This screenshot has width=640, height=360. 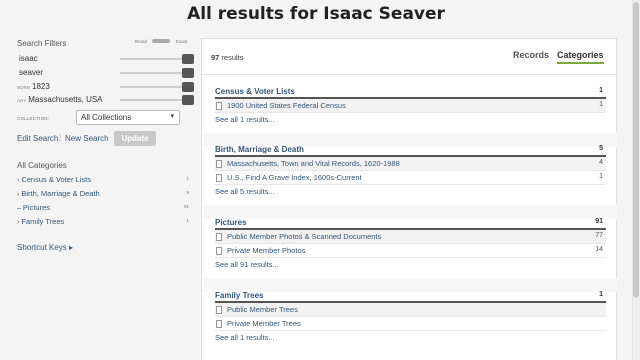 What do you see at coordinates (410, 297) in the screenshot?
I see `section-header: Family Trees 1` at bounding box center [410, 297].